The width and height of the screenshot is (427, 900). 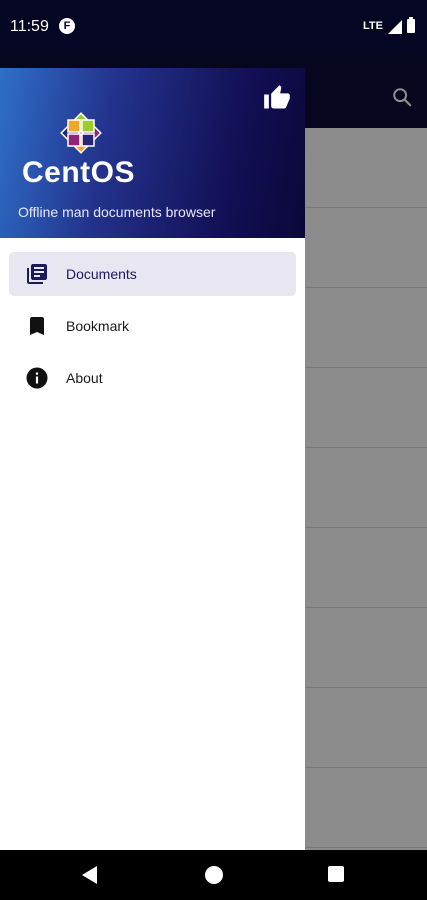 I want to click on drawer-item-label: Documents, so click(x=101, y=274).